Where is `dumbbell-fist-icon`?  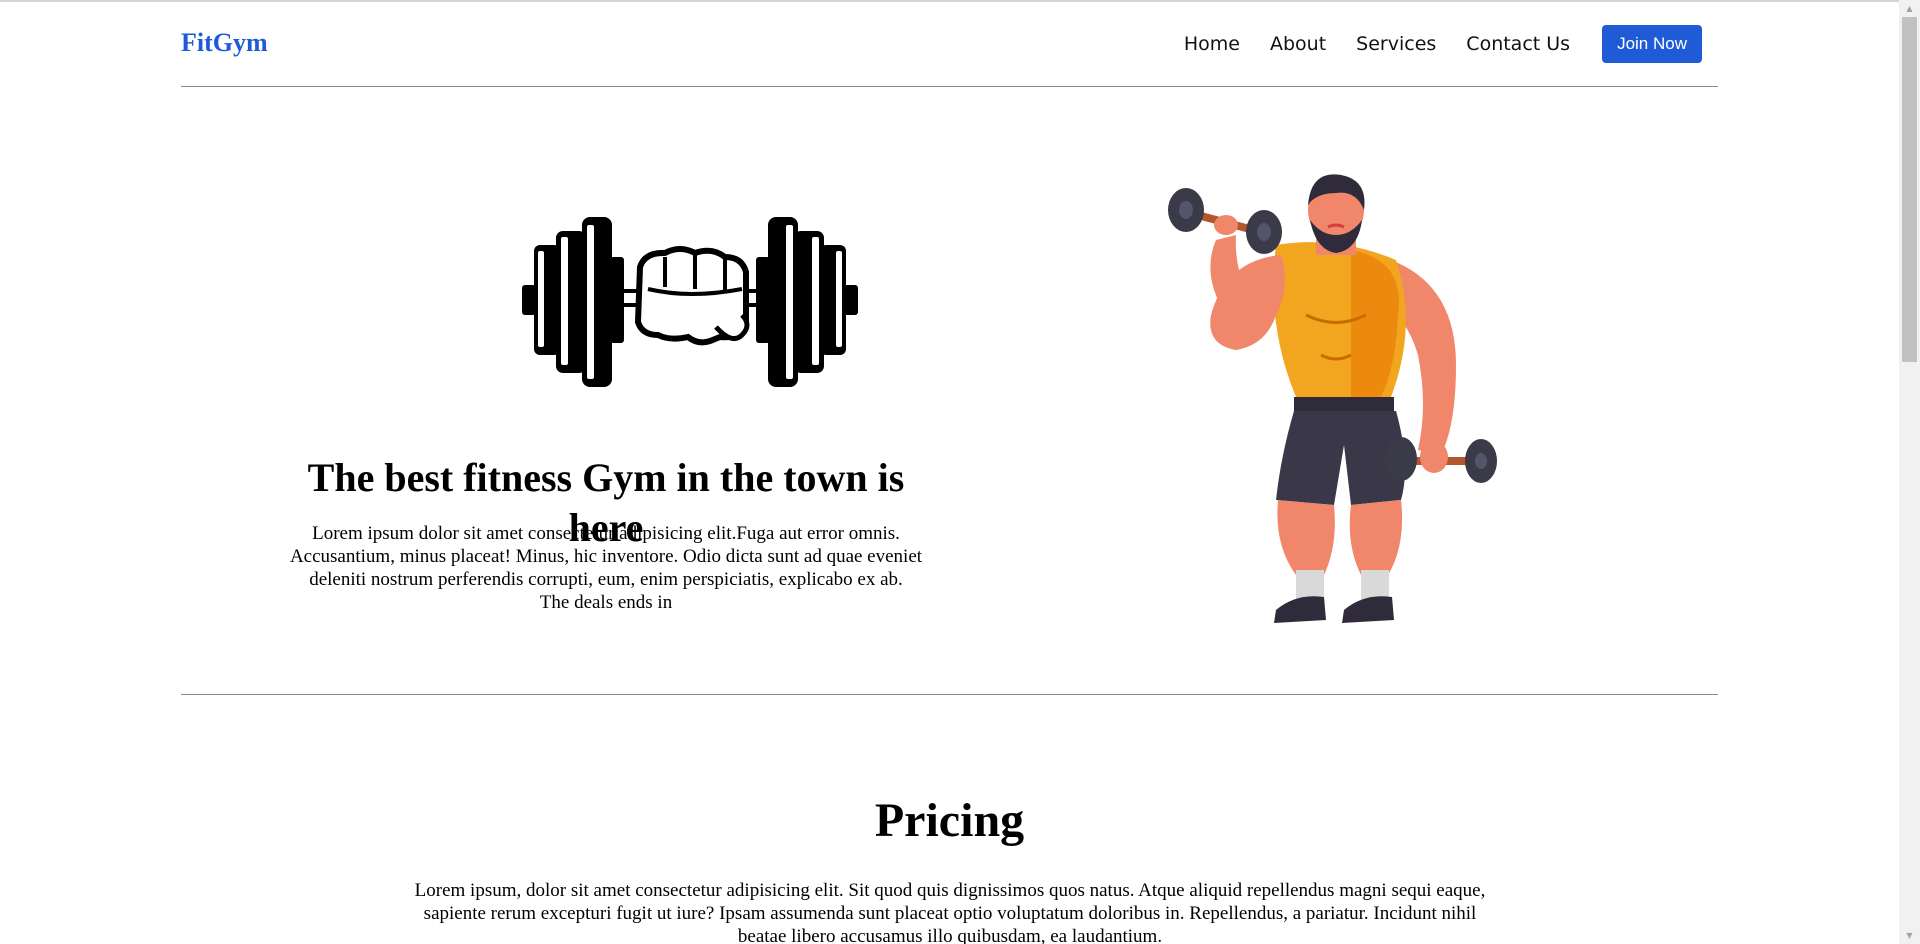
dumbbell-fist-icon is located at coordinates (690, 302).